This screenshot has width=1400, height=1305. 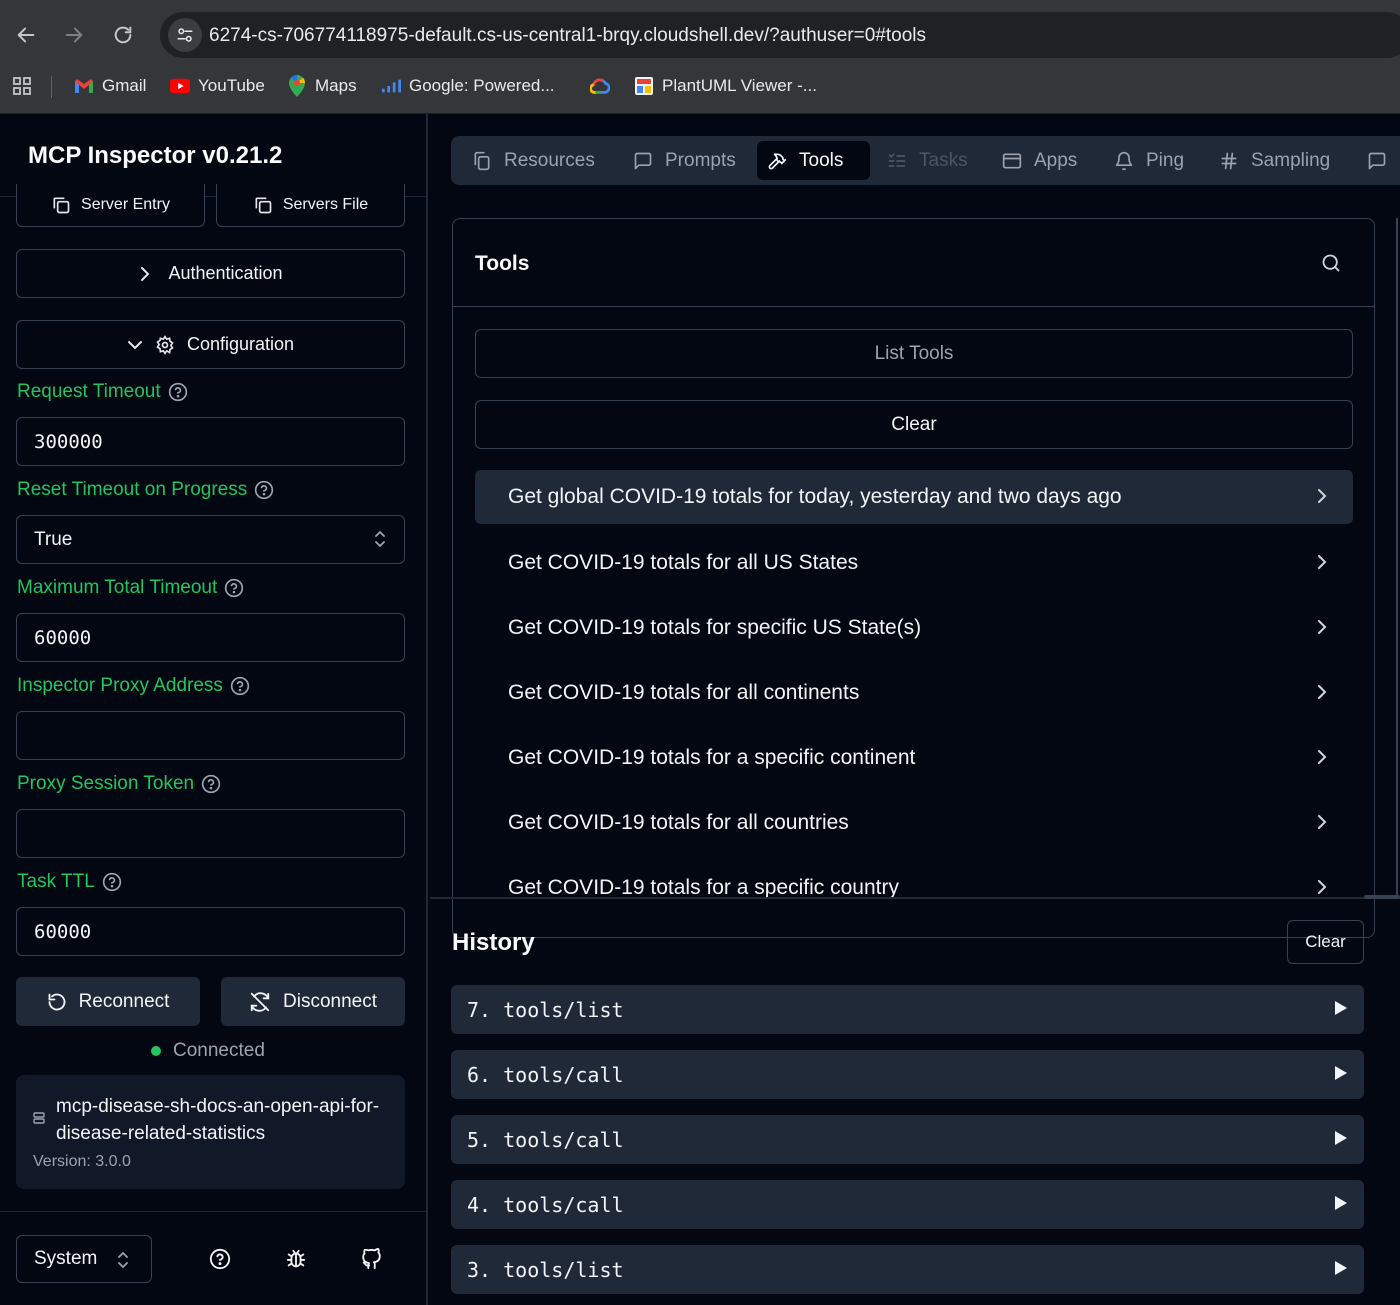 I want to click on tab-resources: Resources, so click(x=533, y=160).